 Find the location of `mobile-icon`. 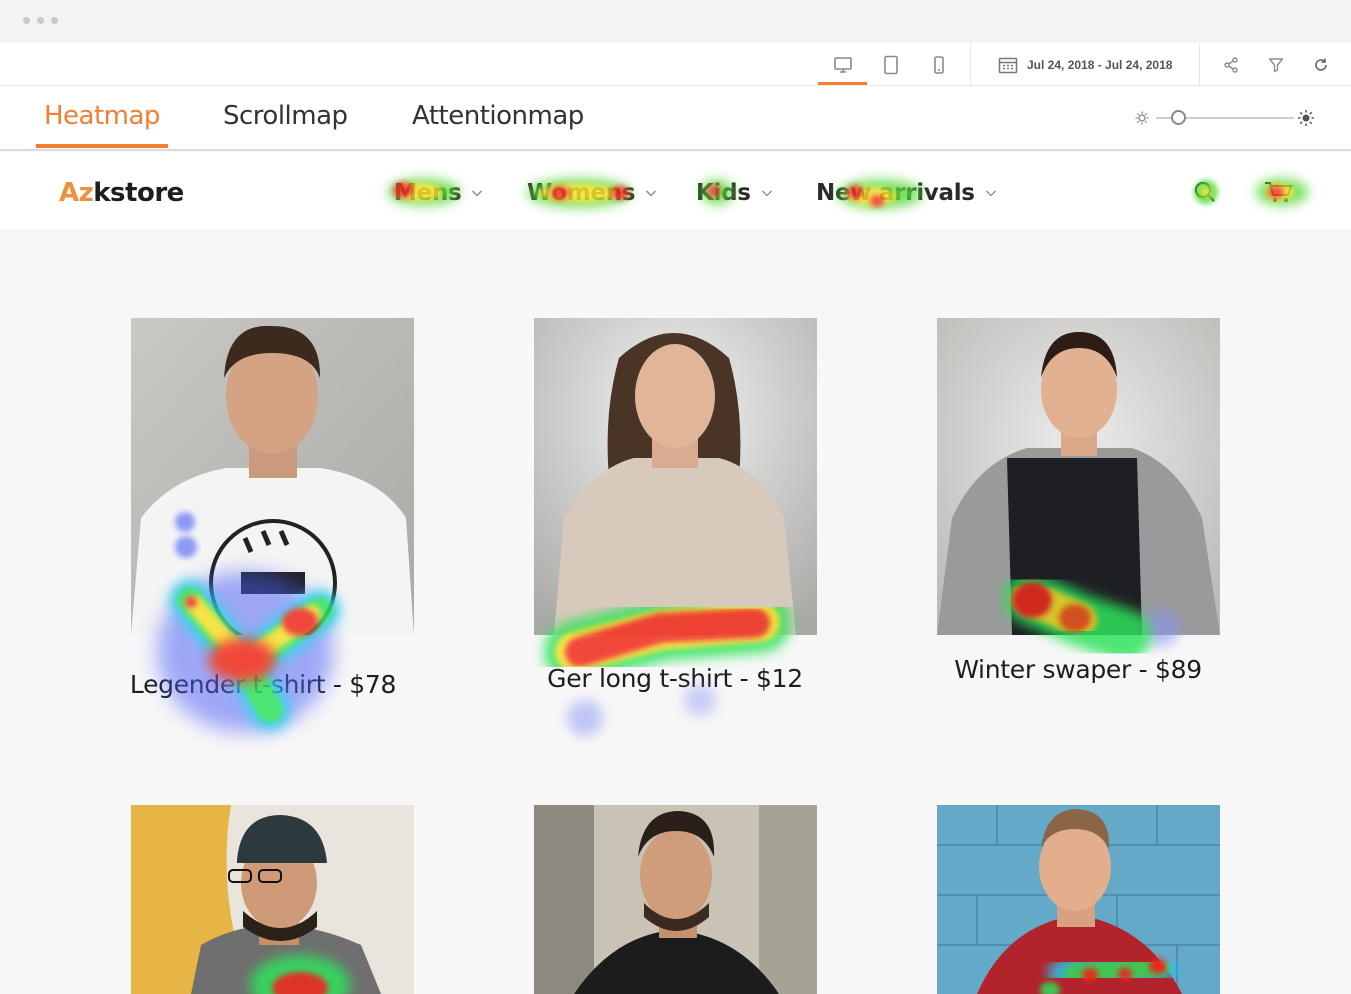

mobile-icon is located at coordinates (939, 64).